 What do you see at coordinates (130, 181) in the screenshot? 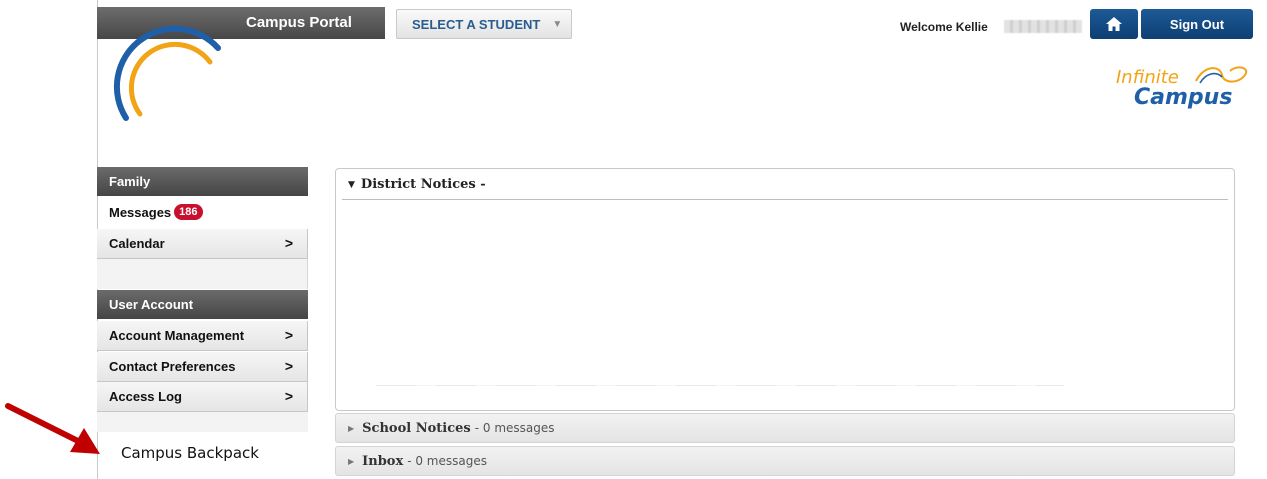
I see `family-heading-label: Family` at bounding box center [130, 181].